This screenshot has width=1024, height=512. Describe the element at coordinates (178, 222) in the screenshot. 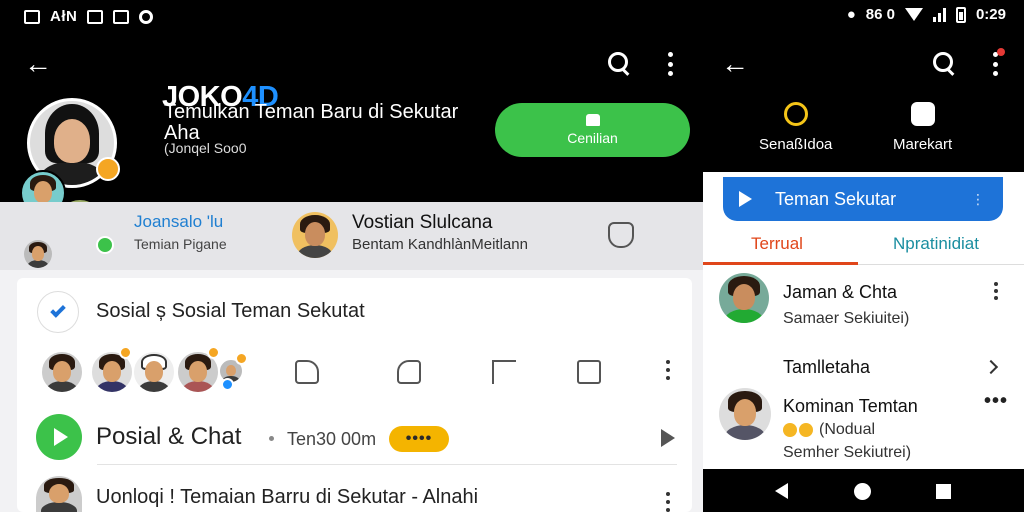

I see `suggestion-name: Joansalo 'lu` at that location.